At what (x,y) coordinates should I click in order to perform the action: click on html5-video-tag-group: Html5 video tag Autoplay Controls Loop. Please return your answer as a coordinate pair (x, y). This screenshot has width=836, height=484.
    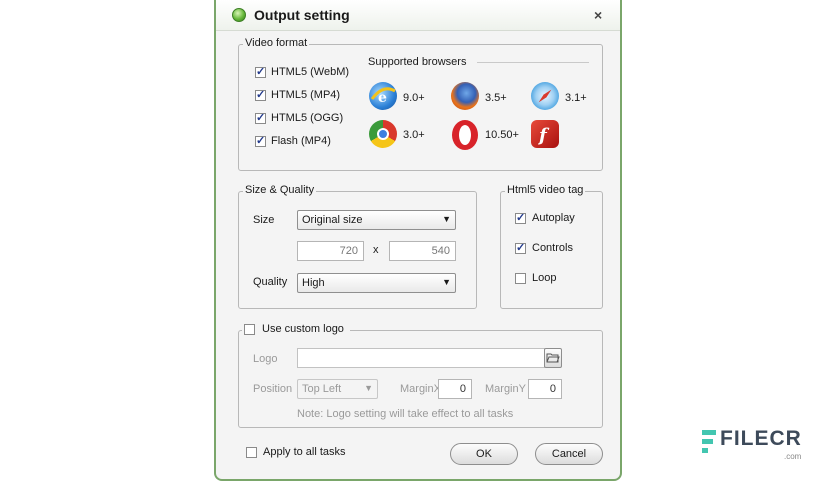
    Looking at the image, I should click on (551, 246).